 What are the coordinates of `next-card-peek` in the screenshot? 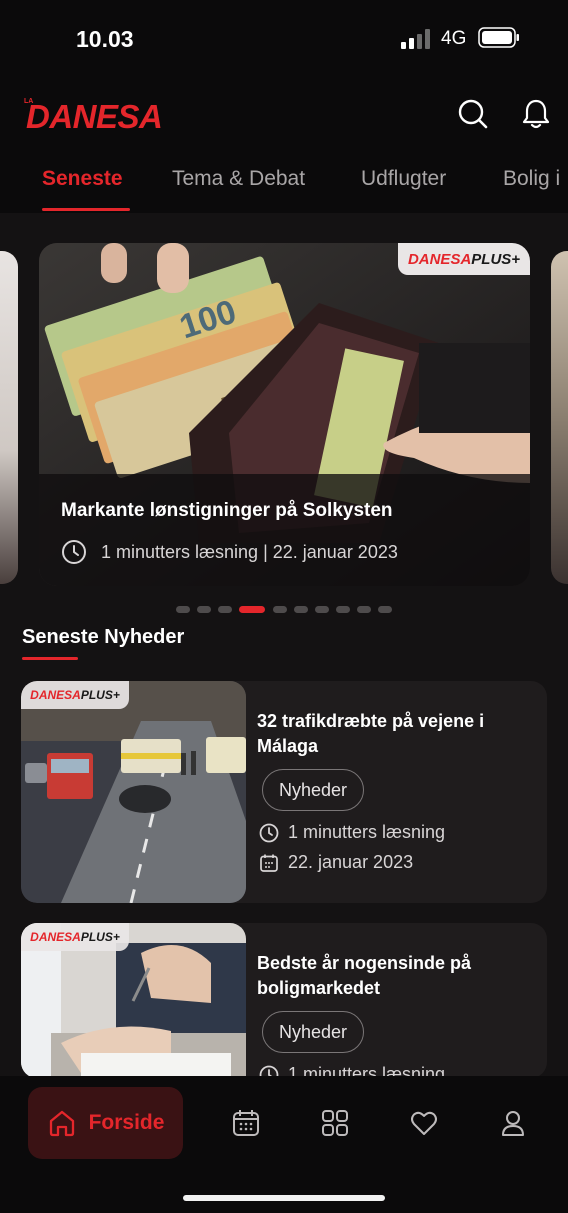 It's located at (559, 417).